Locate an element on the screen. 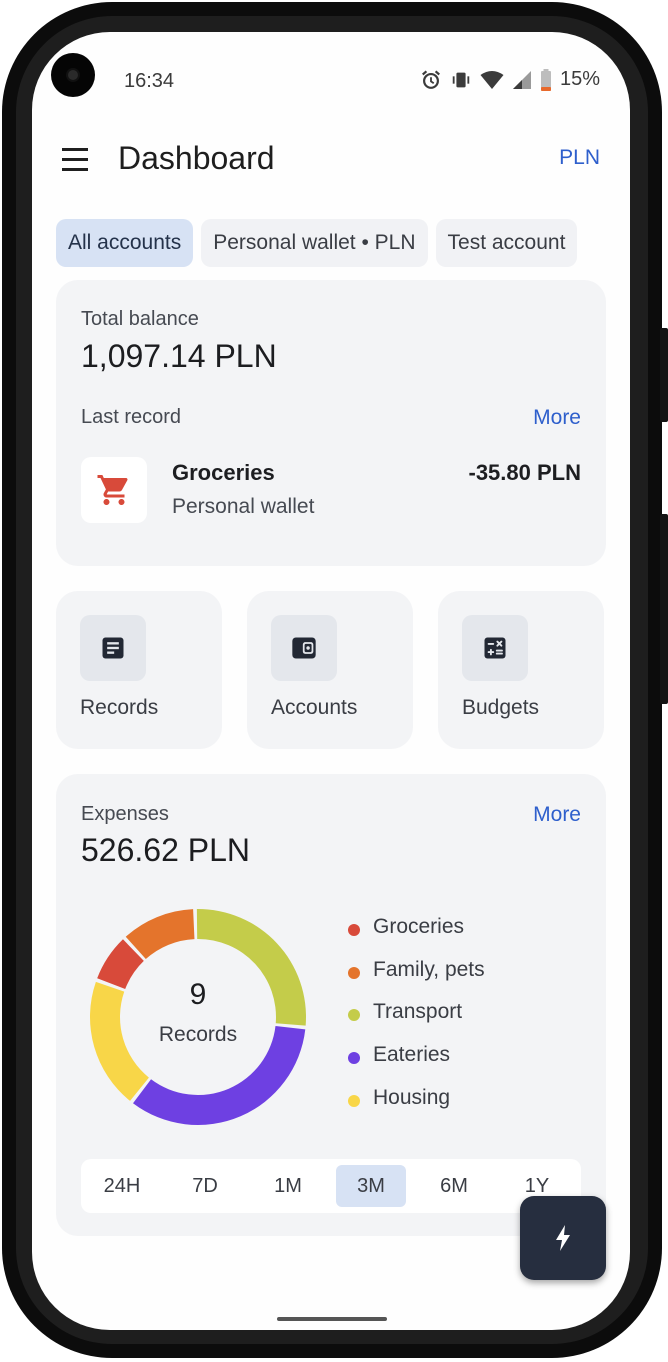 This screenshot has width=668, height=1362. battery-percent: 15% is located at coordinates (579, 79).